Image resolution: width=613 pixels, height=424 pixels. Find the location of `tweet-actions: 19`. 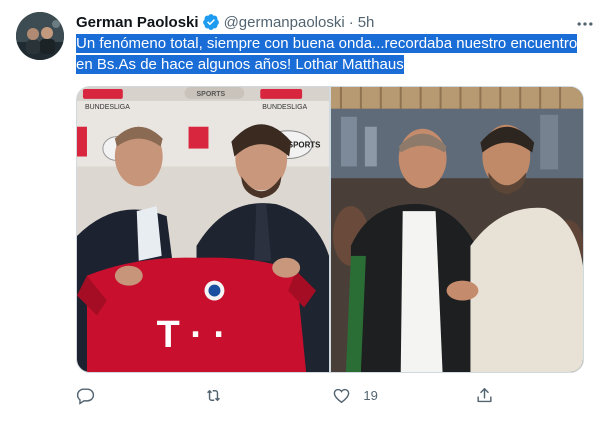

tweet-actions: 19 is located at coordinates (291, 395).